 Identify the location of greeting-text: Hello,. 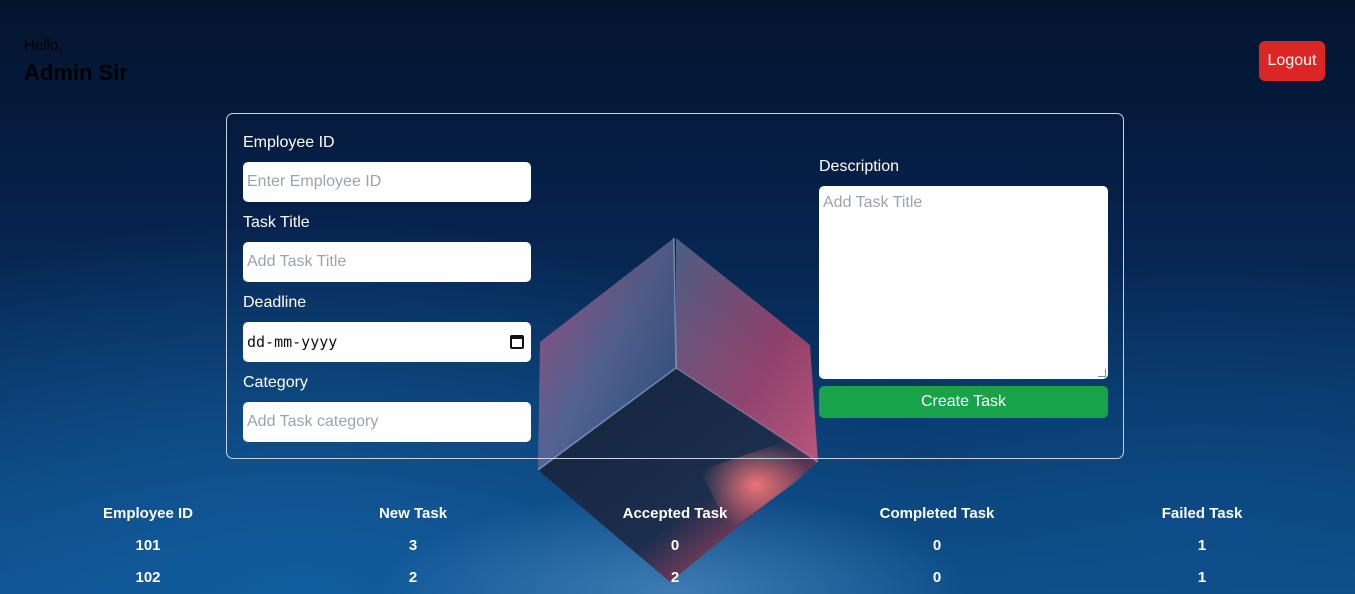
(43, 45).